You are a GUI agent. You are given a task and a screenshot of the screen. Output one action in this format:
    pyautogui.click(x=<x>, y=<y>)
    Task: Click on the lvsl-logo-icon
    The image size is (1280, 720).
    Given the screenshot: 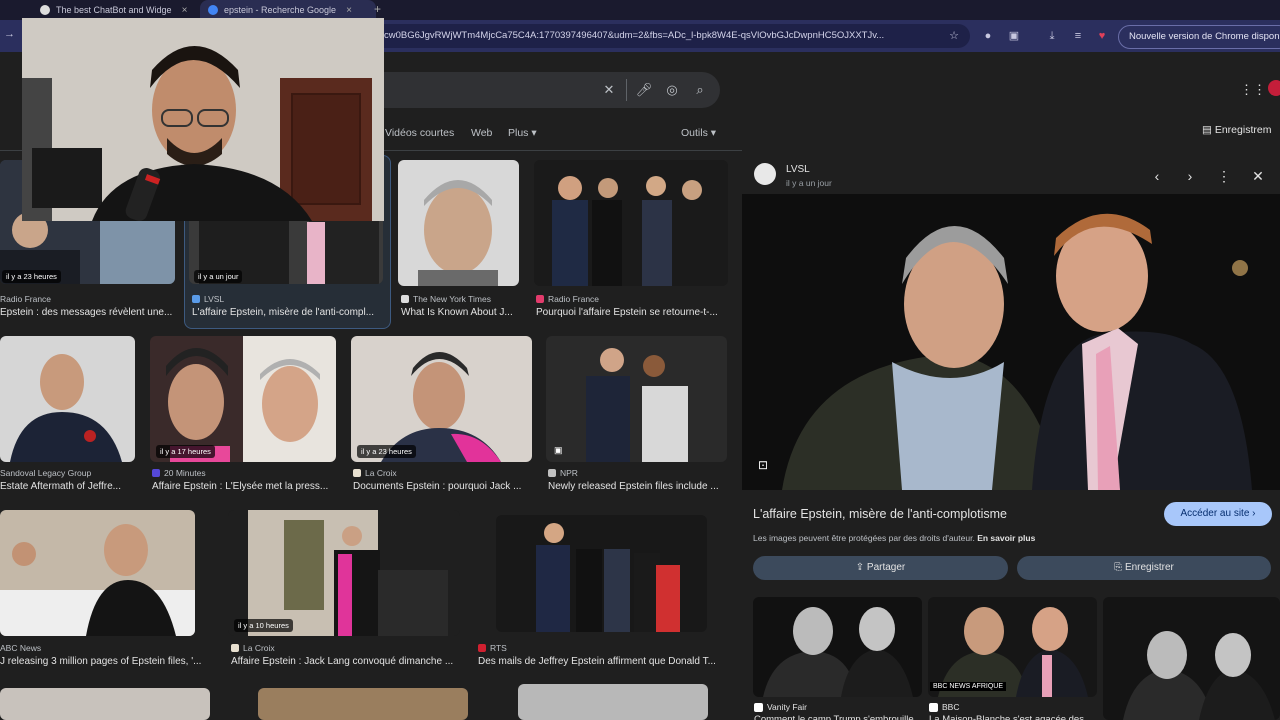 What is the action you would take?
    pyautogui.click(x=765, y=174)
    